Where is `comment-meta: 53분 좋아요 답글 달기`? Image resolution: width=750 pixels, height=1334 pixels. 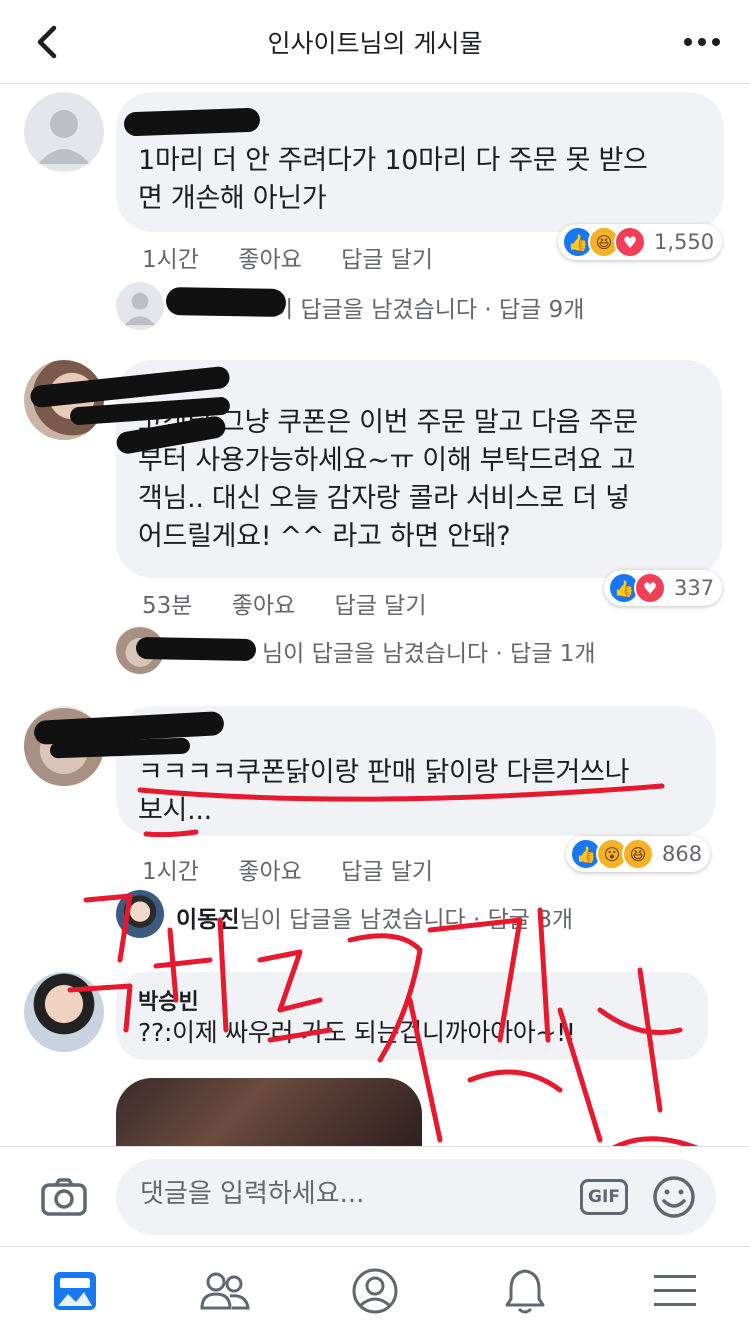 comment-meta: 53분 좋아요 답글 달기 is located at coordinates (300, 603).